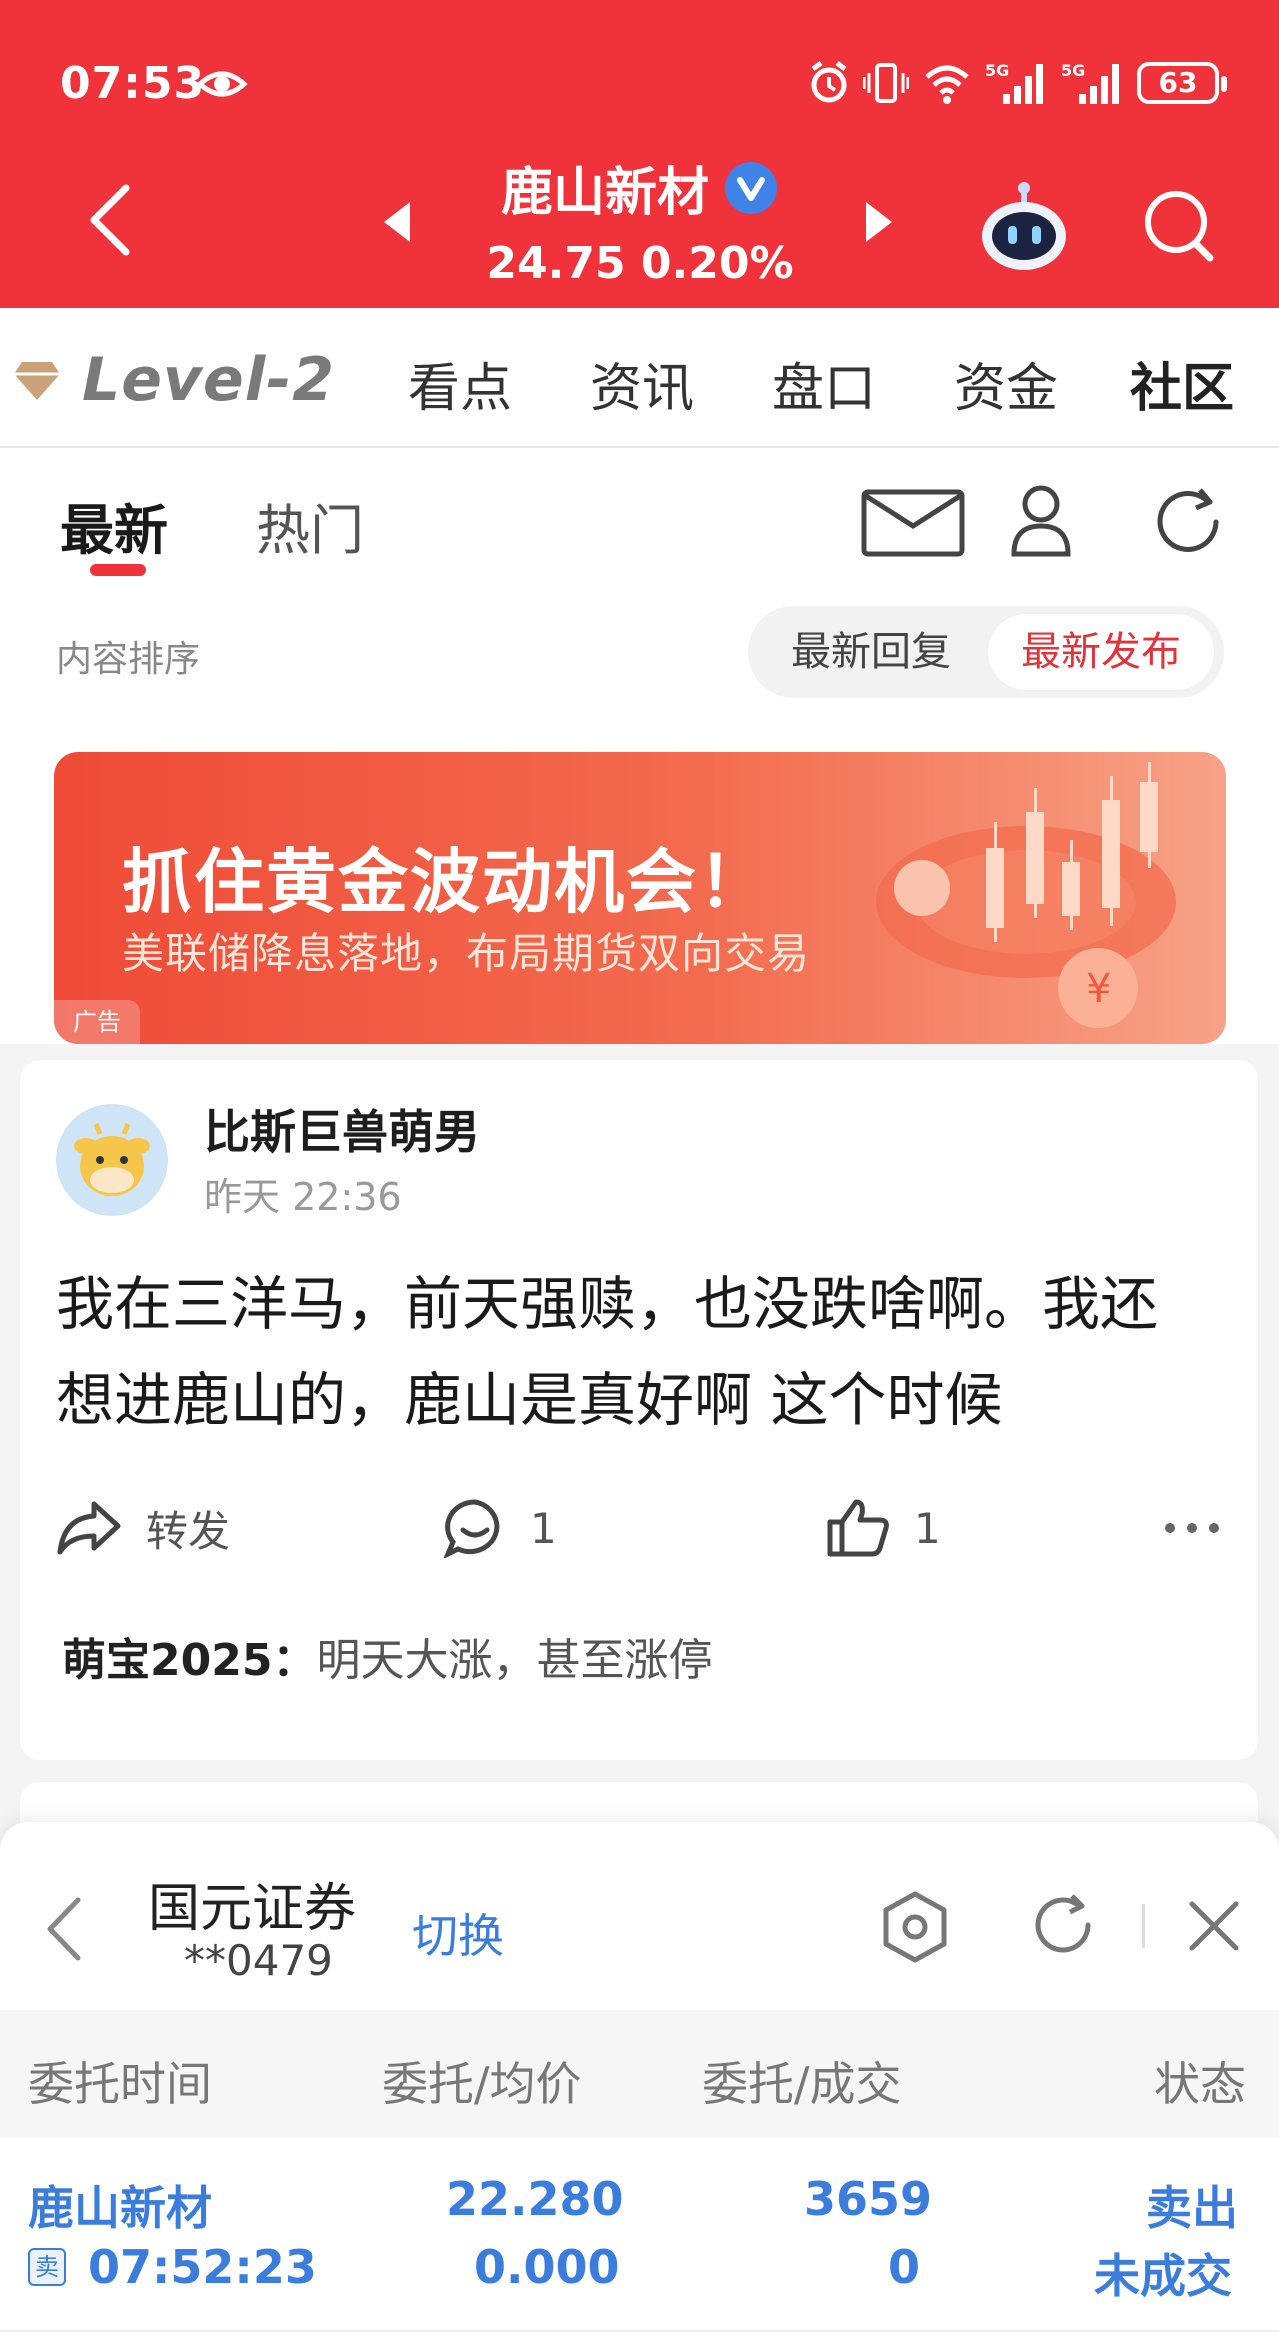 The height and width of the screenshot is (2341, 1279). Describe the element at coordinates (258, 1960) in the screenshot. I see `account-number: **0479` at that location.